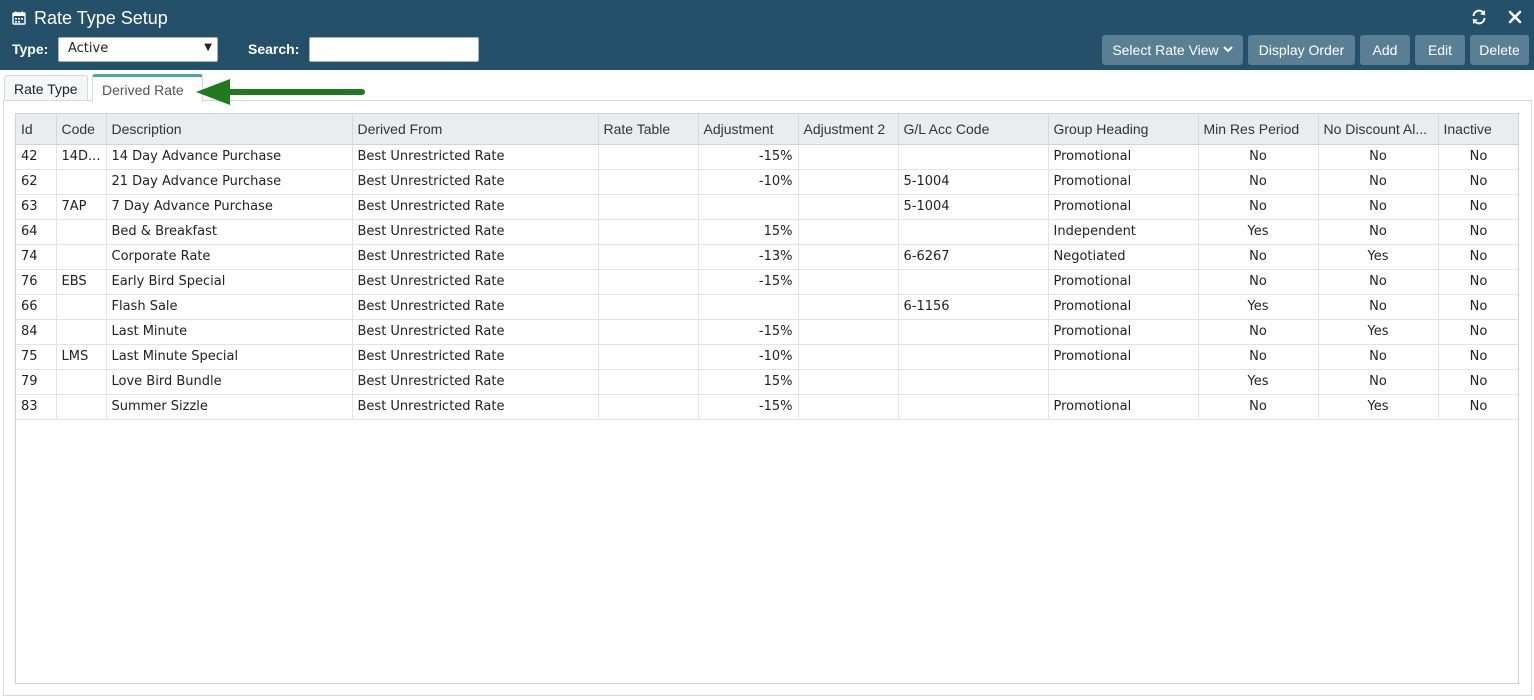 The image size is (1534, 700). What do you see at coordinates (81, 282) in the screenshot?
I see `cell-code: EBS` at bounding box center [81, 282].